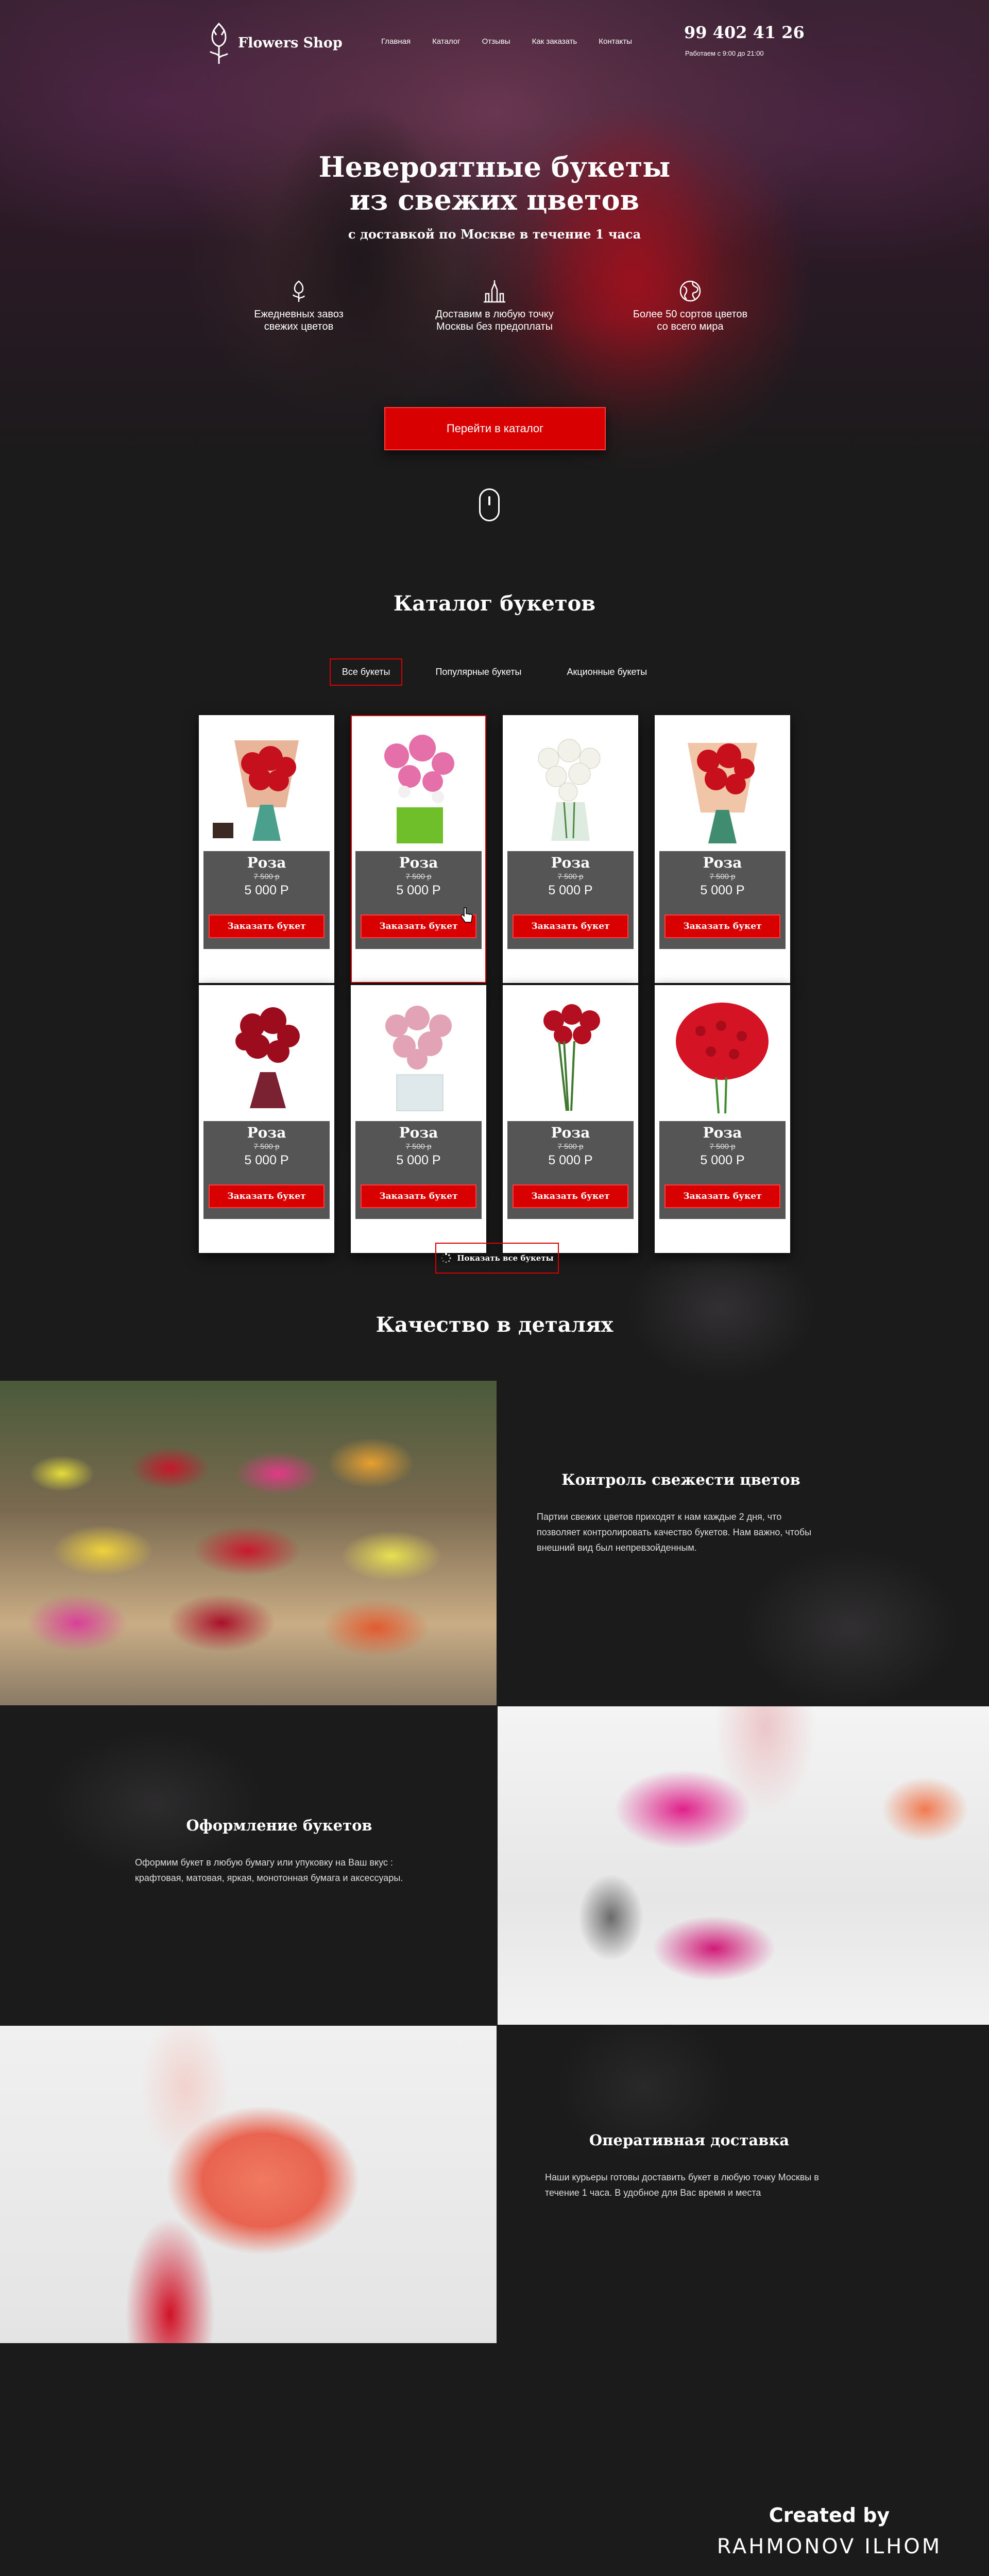  I want to click on quality-item-title: Контроль свежести цветов, so click(681, 1479).